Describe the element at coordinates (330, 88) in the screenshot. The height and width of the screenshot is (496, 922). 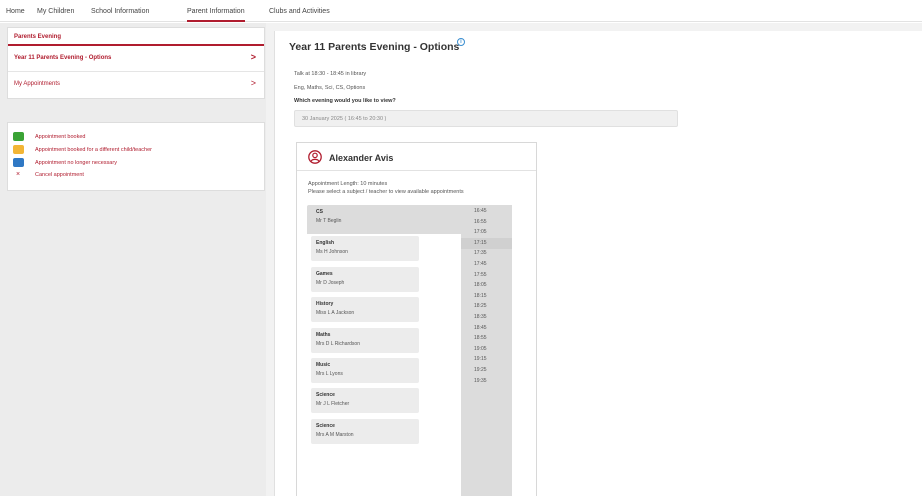
I see `subjects-info: Eng, Maths, Sci, CS, Options` at that location.